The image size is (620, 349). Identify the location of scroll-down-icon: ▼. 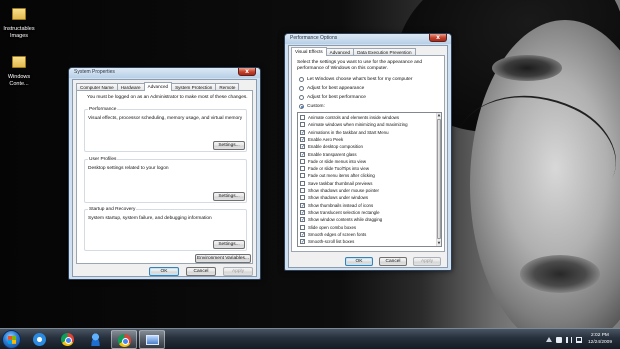
(439, 243).